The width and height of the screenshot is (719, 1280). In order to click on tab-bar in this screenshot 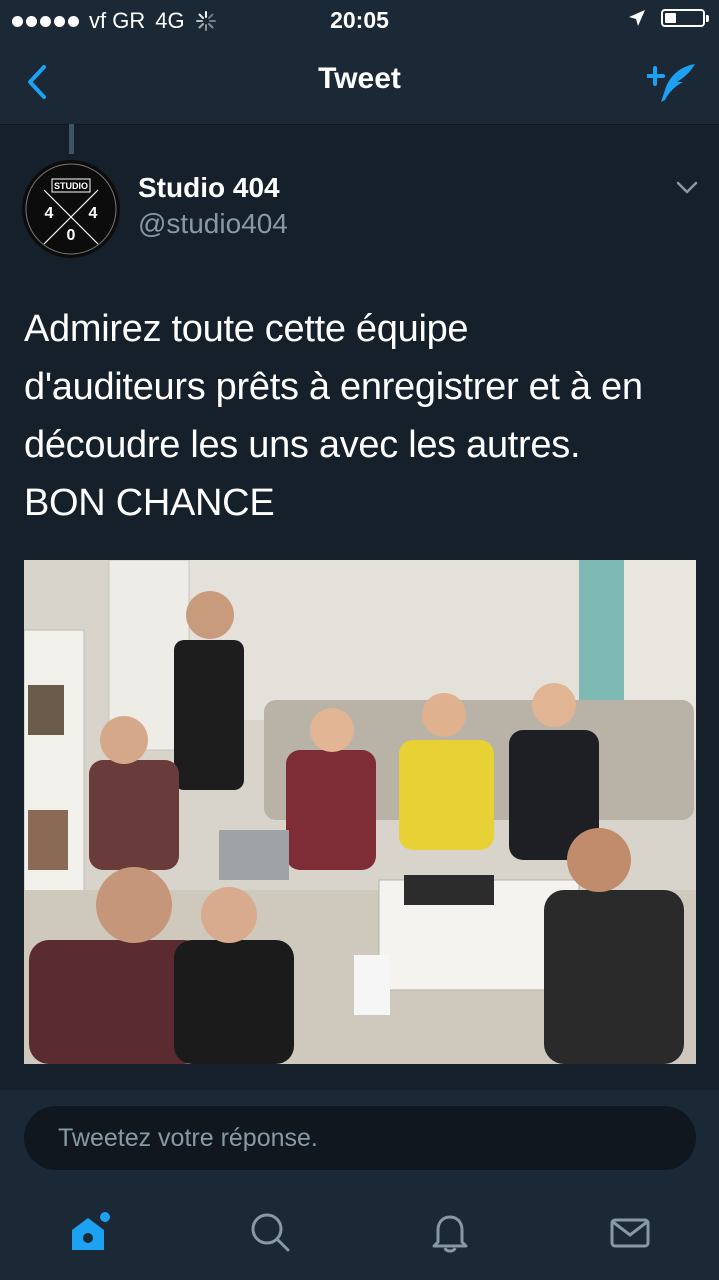, I will do `click(359, 1235)`.